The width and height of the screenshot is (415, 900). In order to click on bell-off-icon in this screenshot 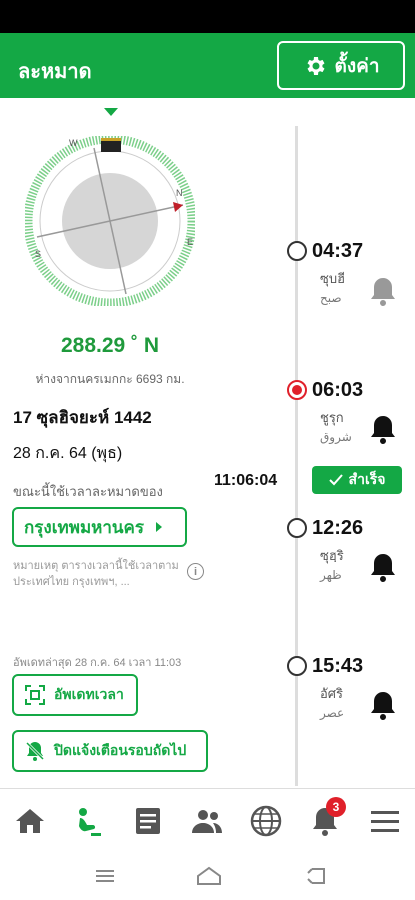, I will do `click(35, 751)`.